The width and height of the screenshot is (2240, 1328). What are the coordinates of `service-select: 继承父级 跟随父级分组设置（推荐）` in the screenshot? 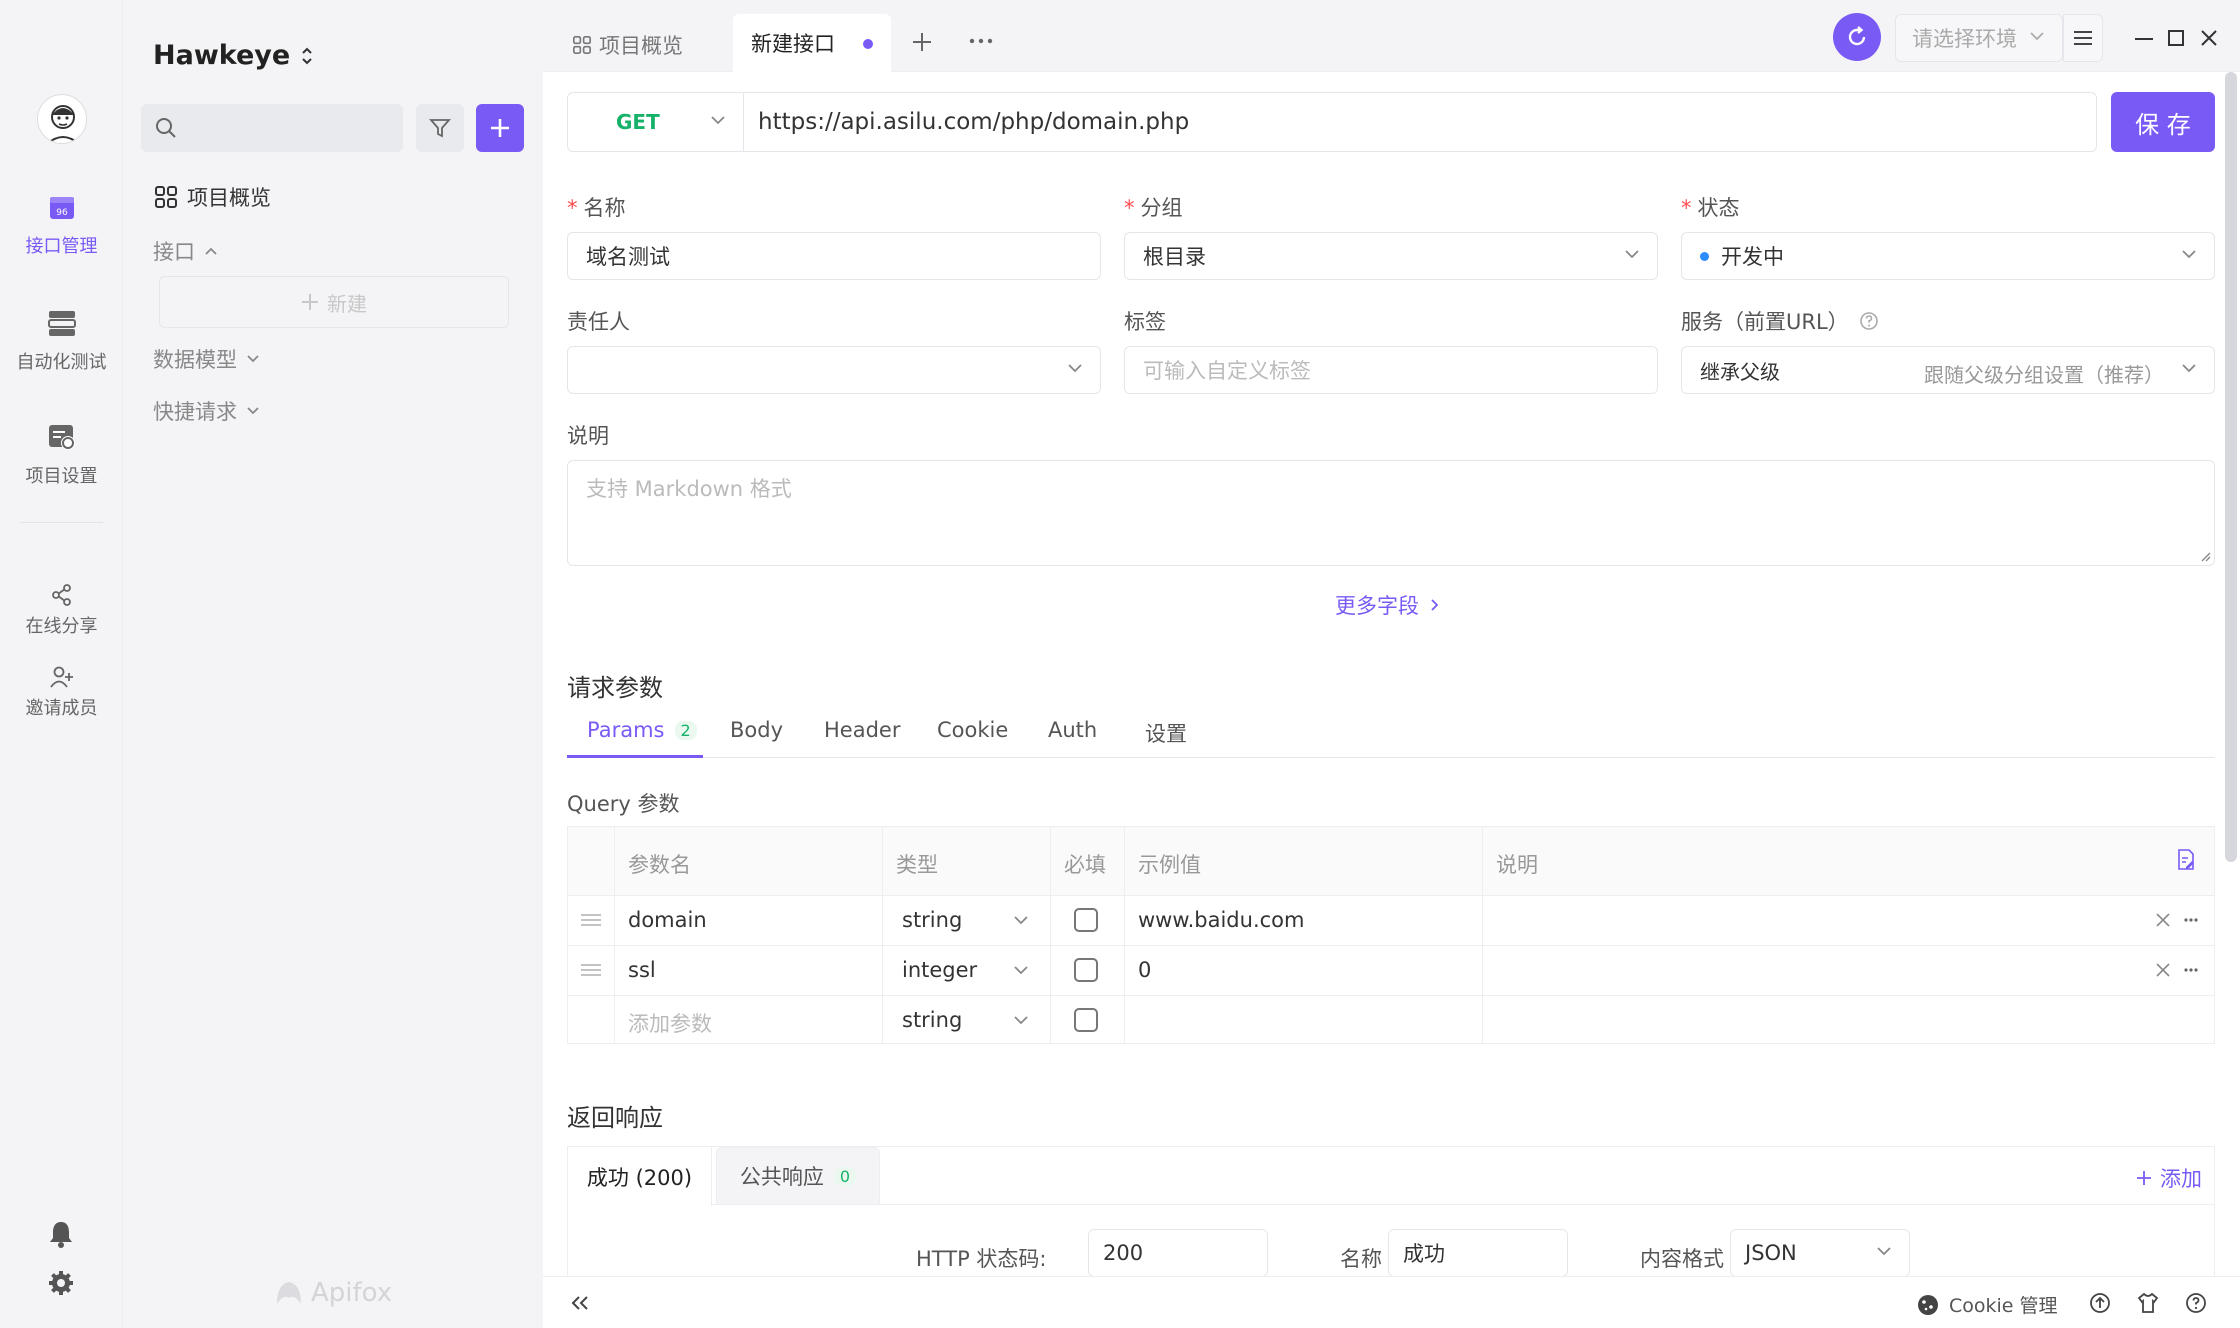 It's located at (1948, 370).